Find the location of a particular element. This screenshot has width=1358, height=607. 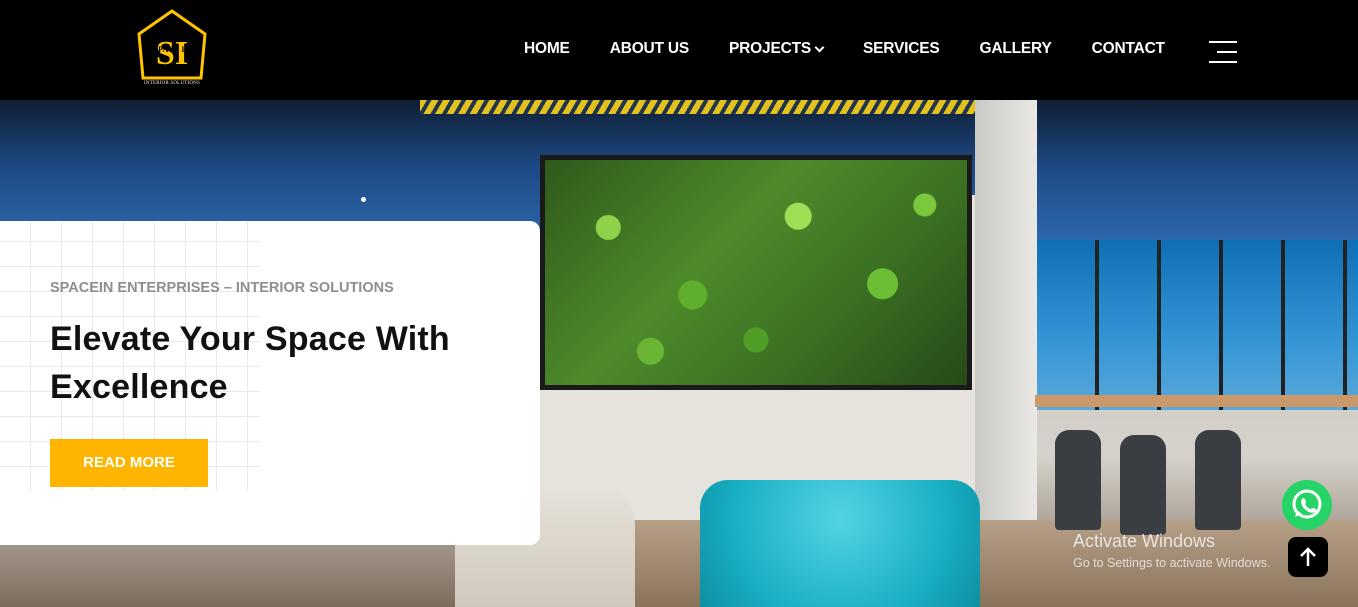

activate-windows-title: Activate Windows is located at coordinates (1144, 541).